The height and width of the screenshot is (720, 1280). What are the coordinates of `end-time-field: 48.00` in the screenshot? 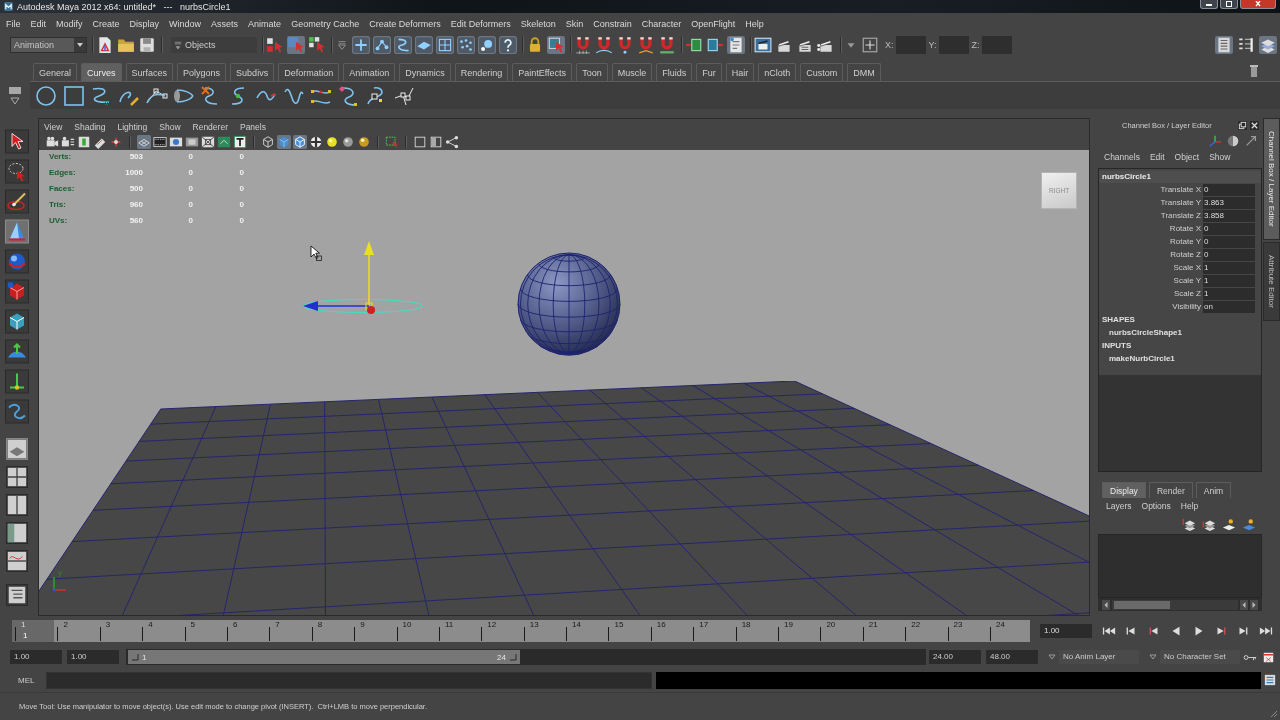 It's located at (1012, 657).